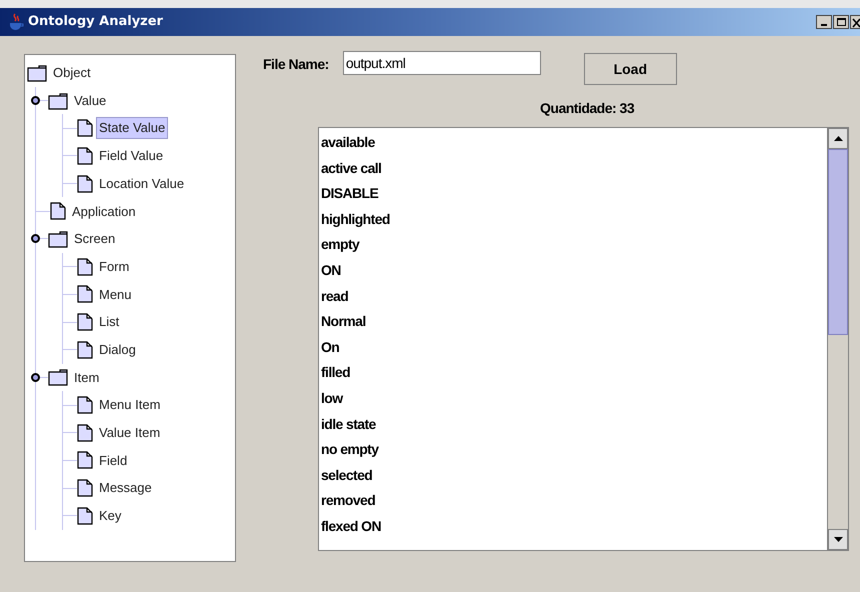 This screenshot has width=860, height=592. I want to click on scroll-thumb, so click(838, 242).